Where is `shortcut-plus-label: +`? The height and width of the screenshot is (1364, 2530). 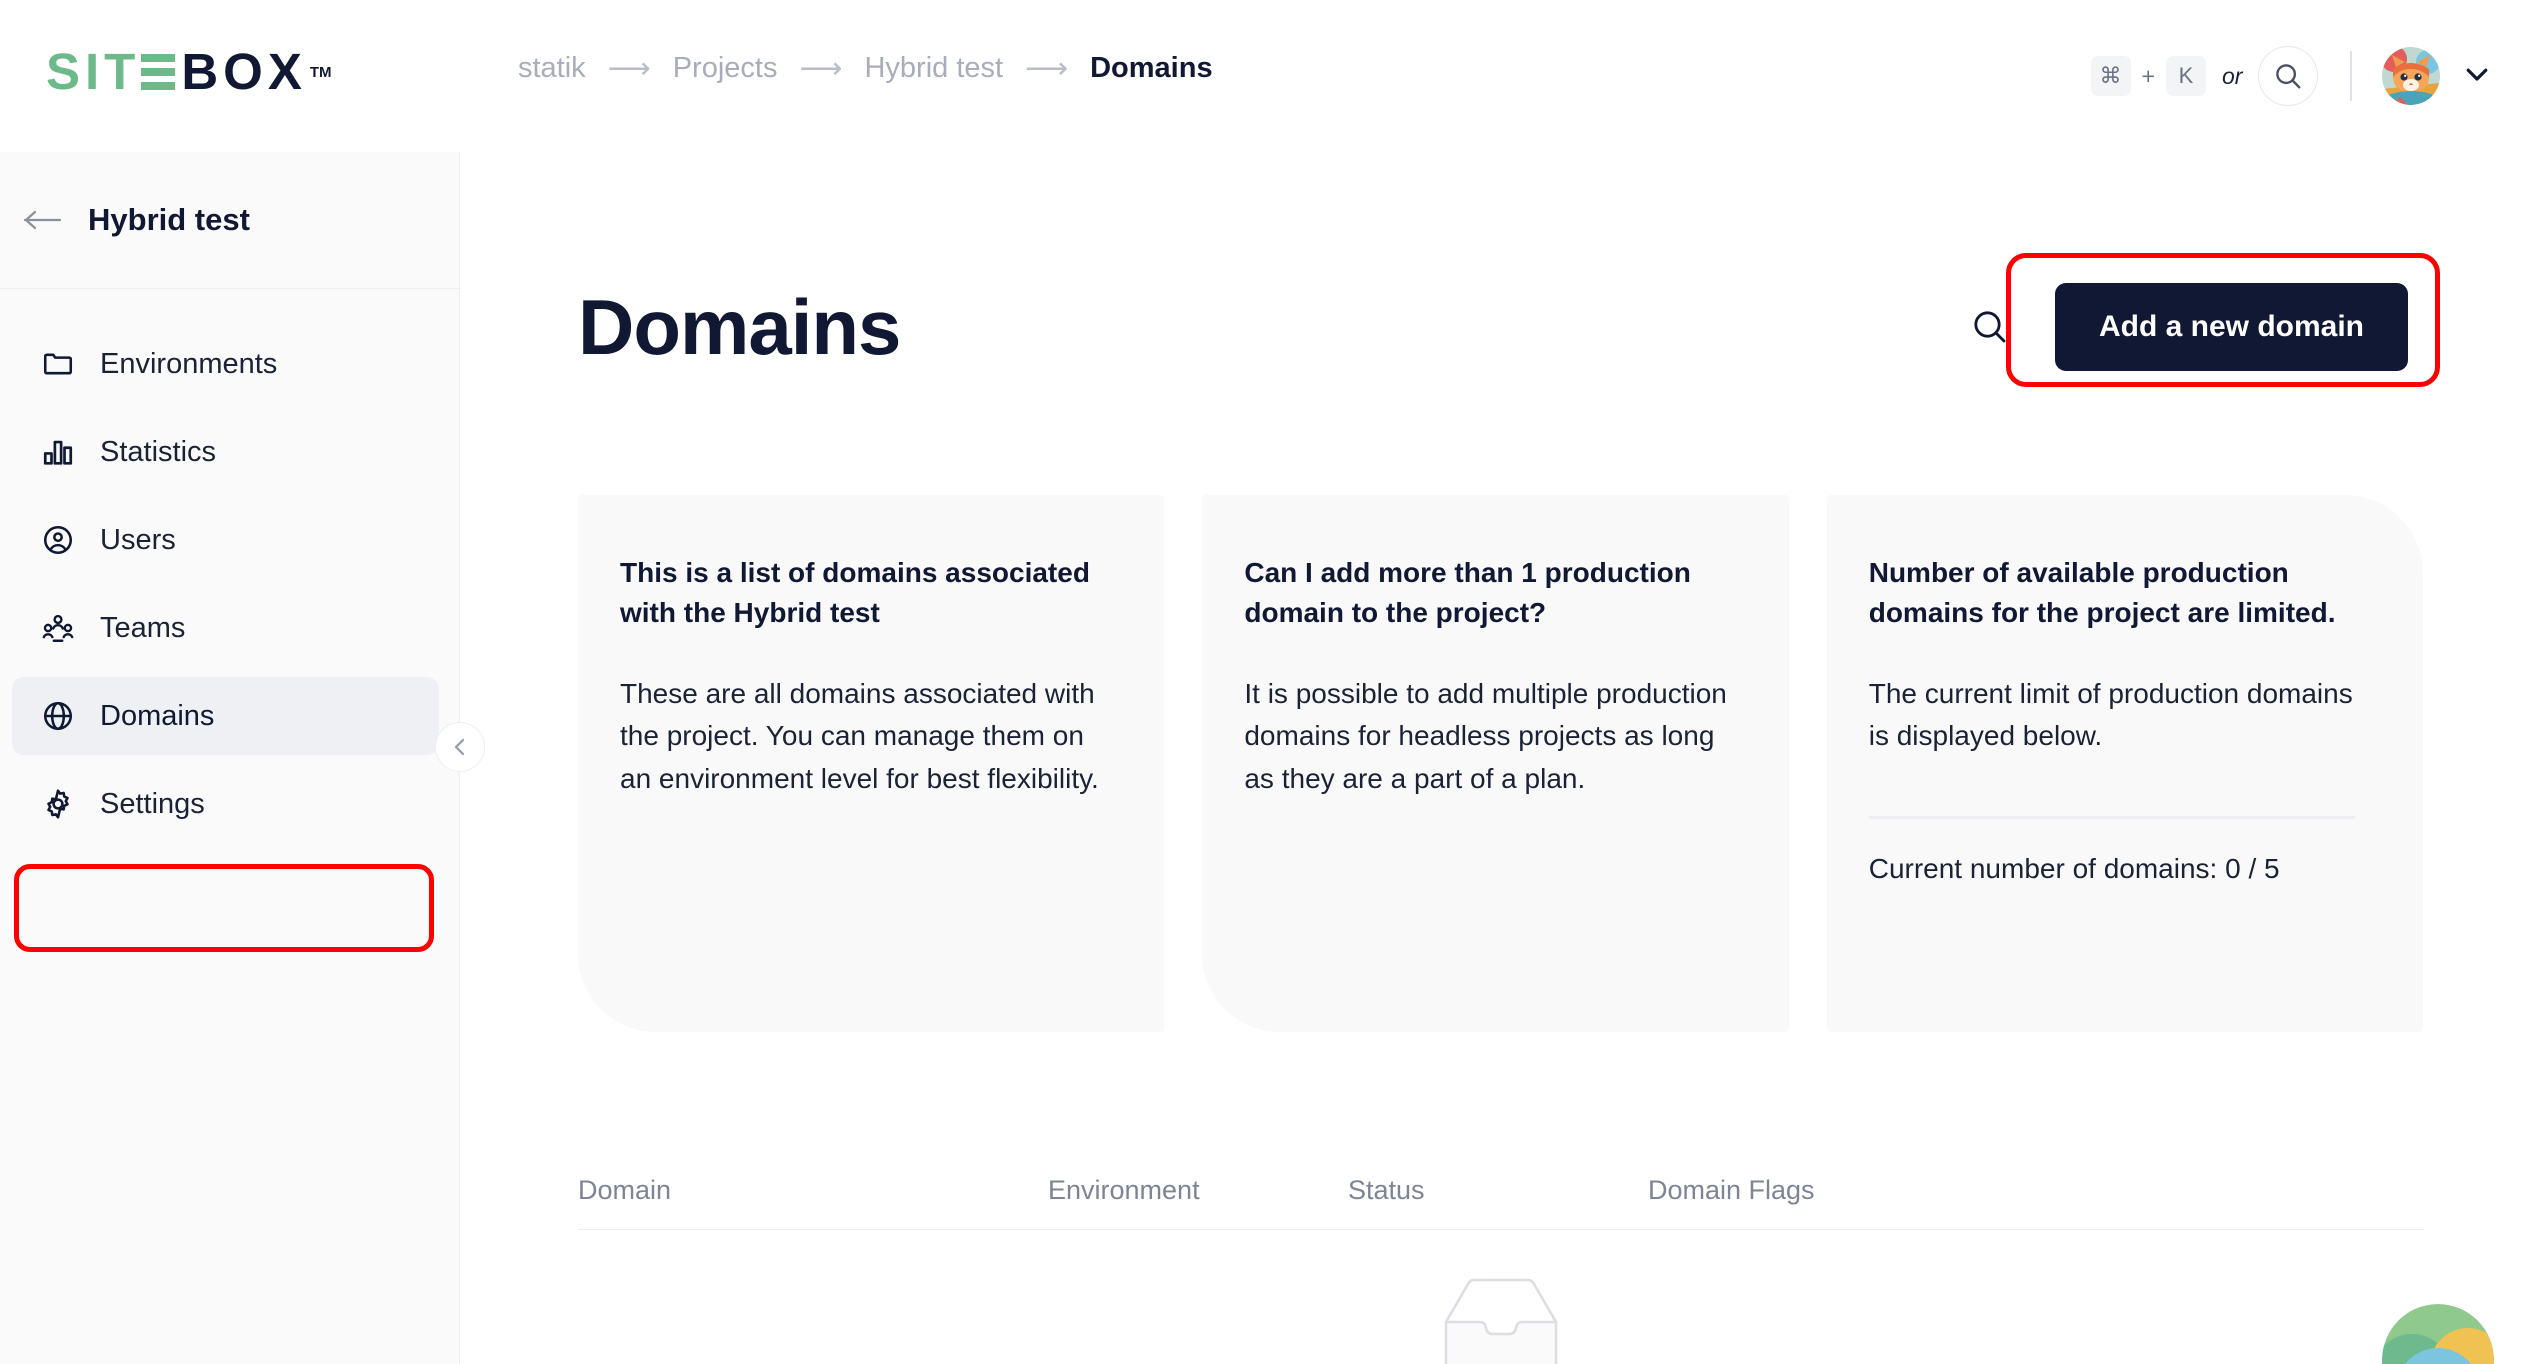 shortcut-plus-label: + is located at coordinates (2148, 75).